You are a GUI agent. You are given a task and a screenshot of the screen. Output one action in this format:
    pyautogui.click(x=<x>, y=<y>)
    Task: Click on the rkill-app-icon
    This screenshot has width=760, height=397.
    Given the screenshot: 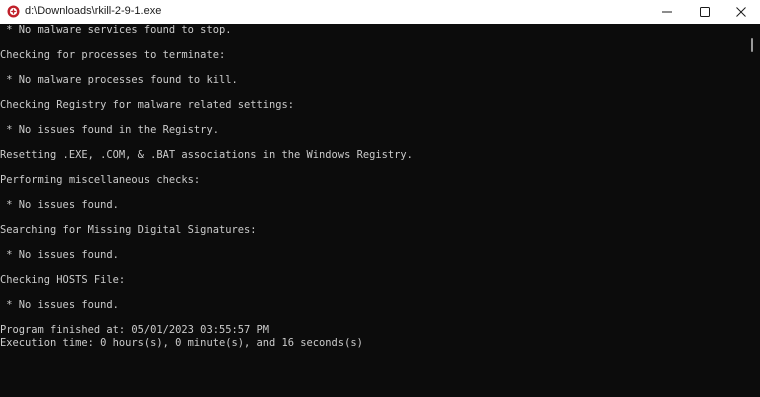 What is the action you would take?
    pyautogui.click(x=13, y=11)
    